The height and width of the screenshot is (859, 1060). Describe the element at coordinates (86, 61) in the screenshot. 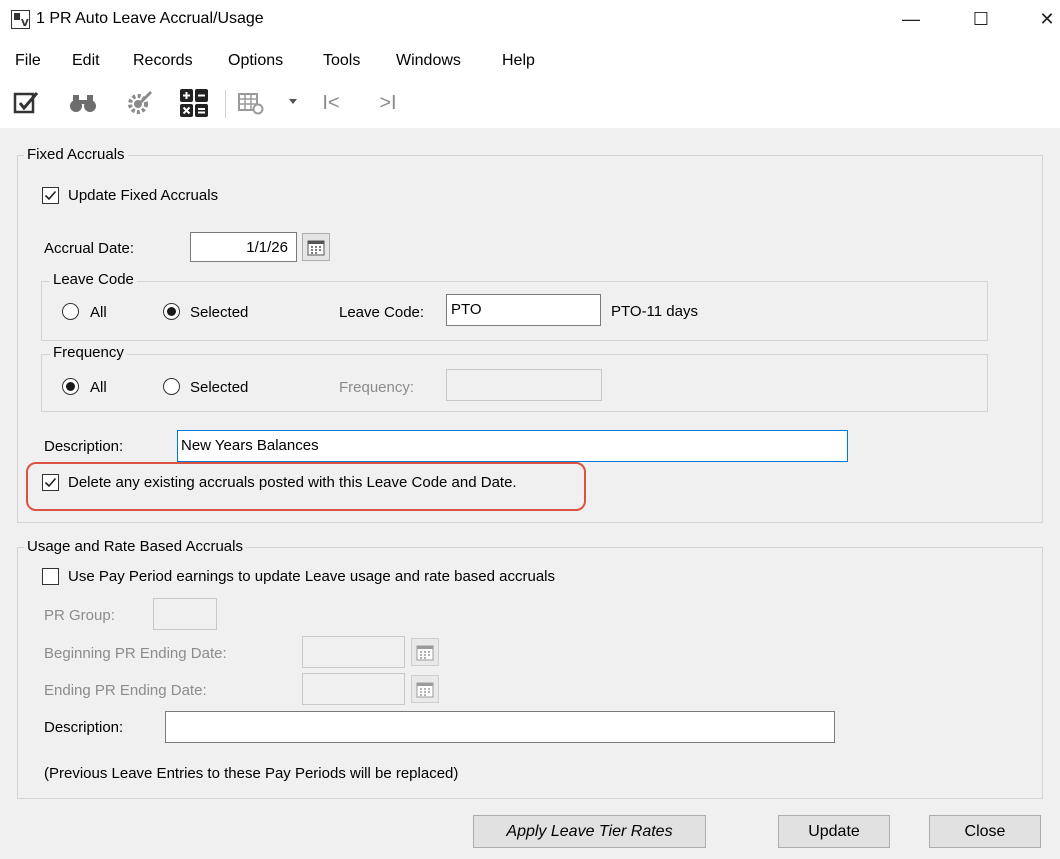

I see `menu-edit: Edit` at that location.